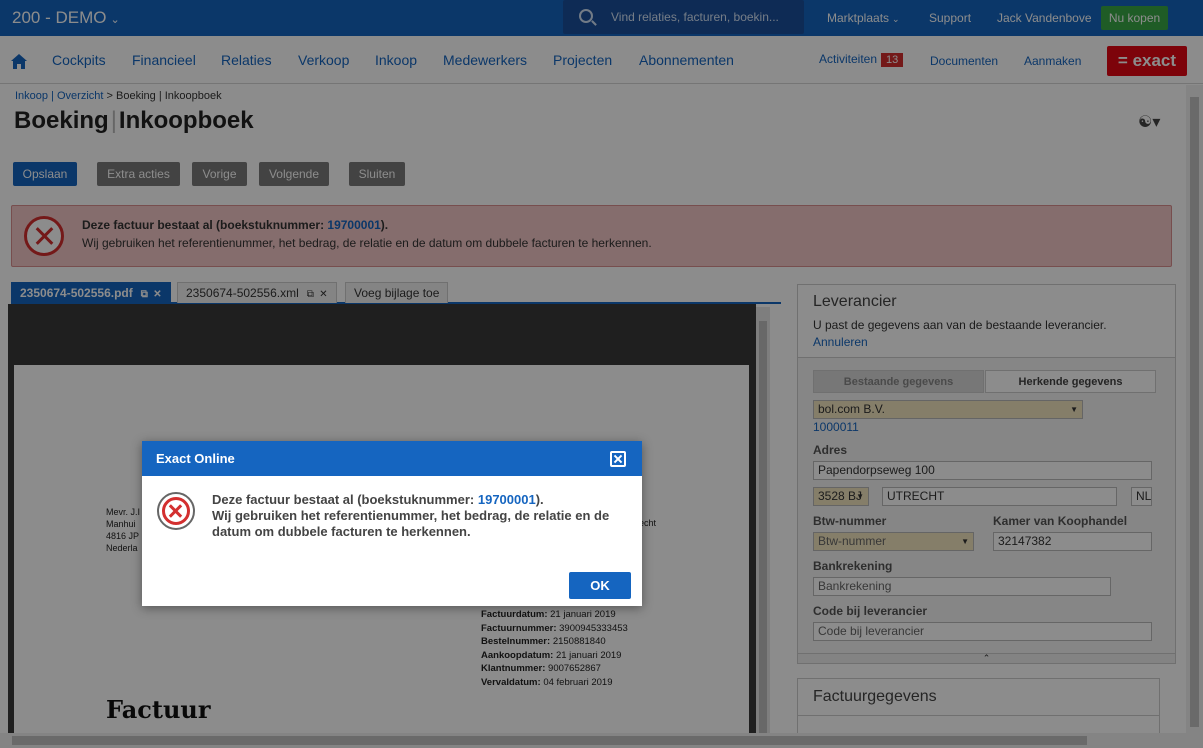 The image size is (1203, 748). Describe the element at coordinates (618, 459) in the screenshot. I see `close-icon` at that location.